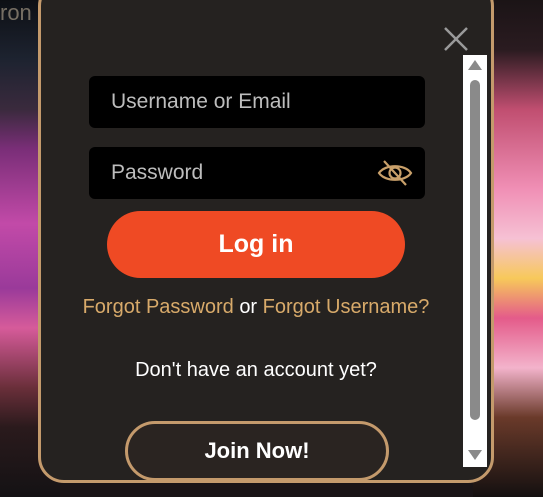 The width and height of the screenshot is (543, 497). I want to click on password-field, so click(257, 173).